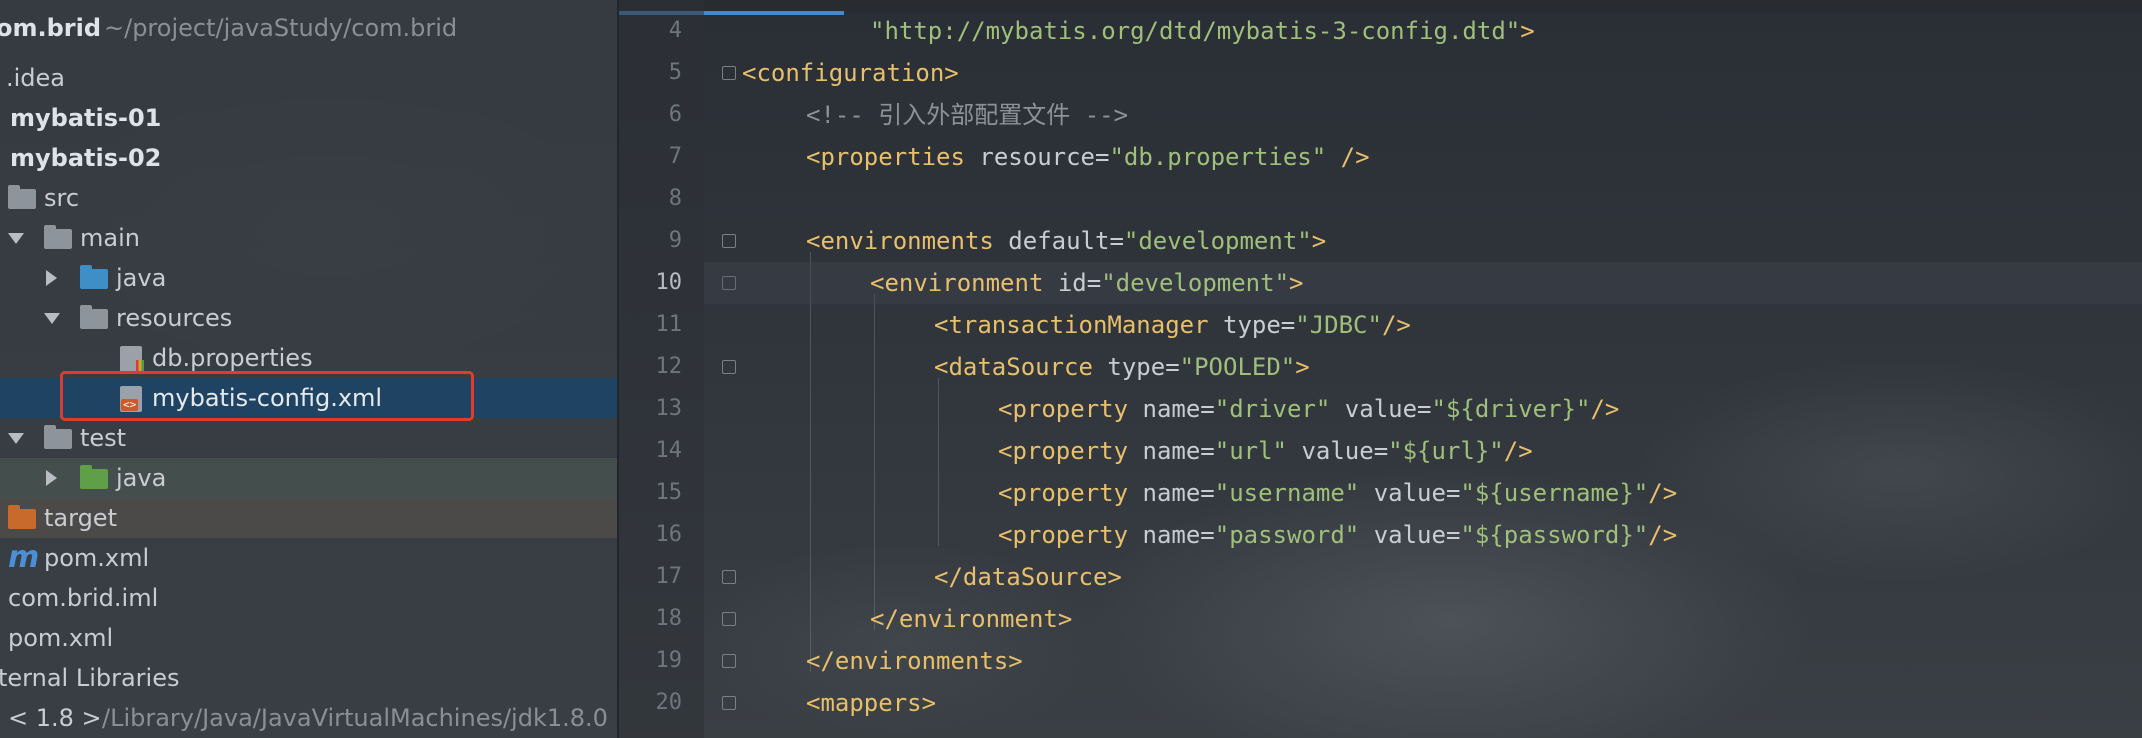 This screenshot has height=738, width=2142. Describe the element at coordinates (900, 241) in the screenshot. I see `code-token: <environments` at that location.